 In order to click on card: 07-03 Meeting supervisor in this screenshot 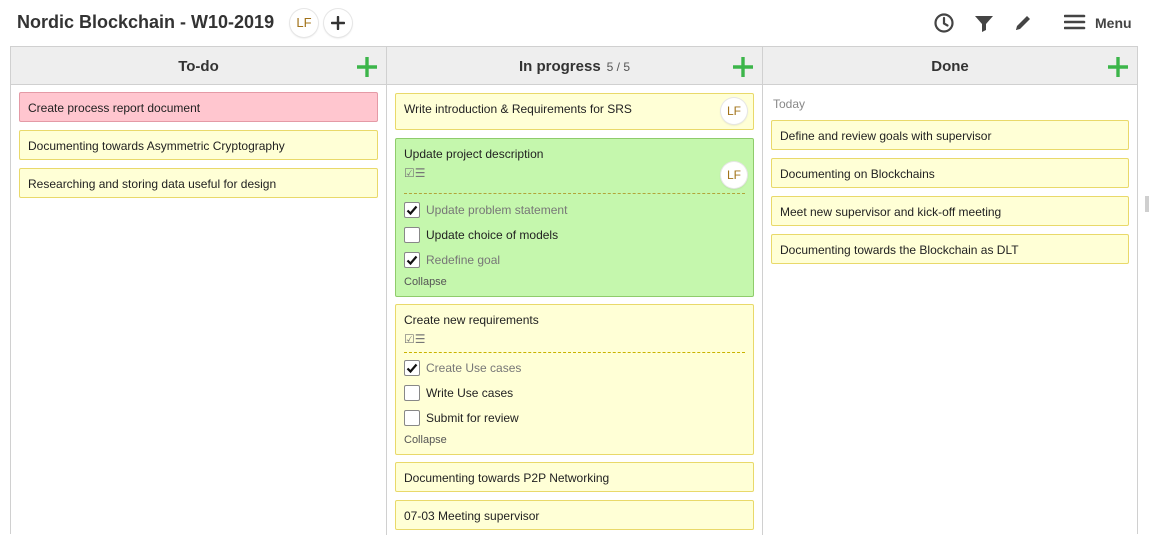, I will do `click(574, 515)`.